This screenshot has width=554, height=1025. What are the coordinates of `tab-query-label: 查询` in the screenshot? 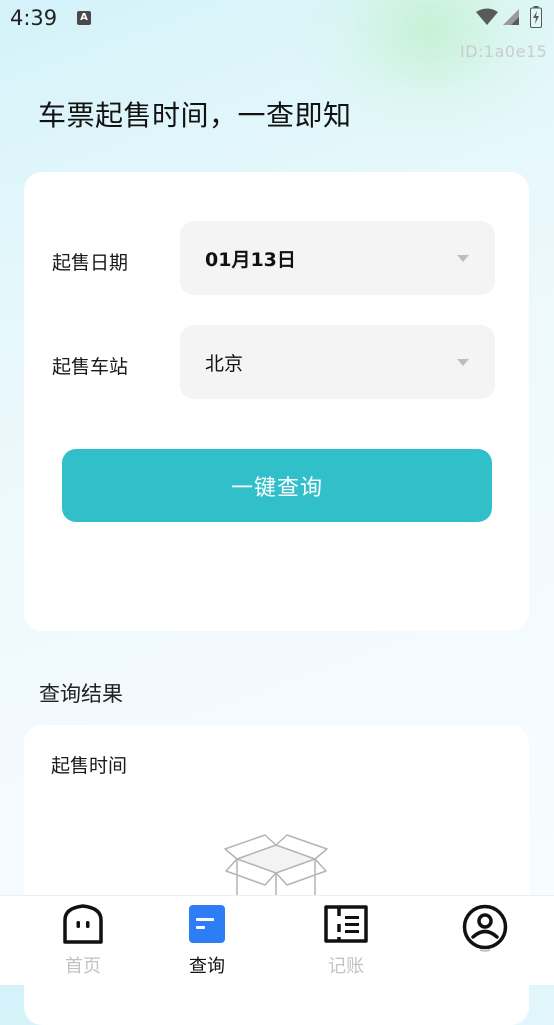 It's located at (207, 966).